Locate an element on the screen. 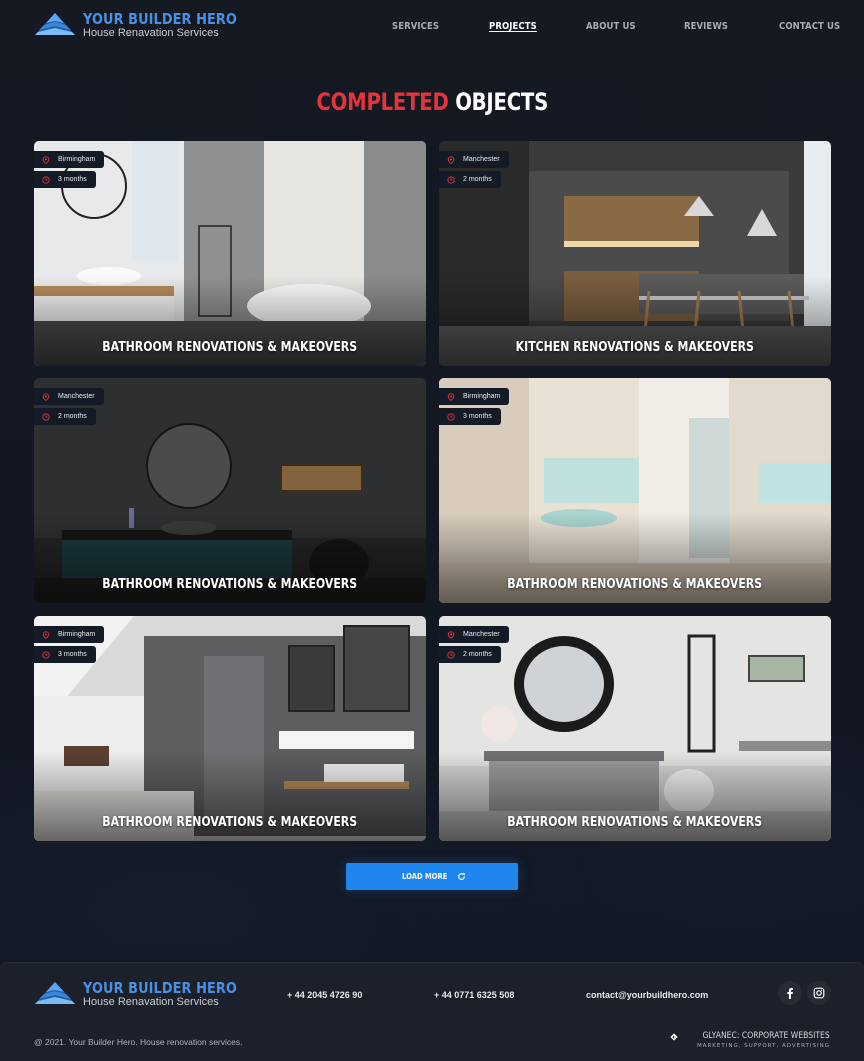 Image resolution: width=864 pixels, height=1061 pixels. nav-reviews: REVIEWS is located at coordinates (706, 26).